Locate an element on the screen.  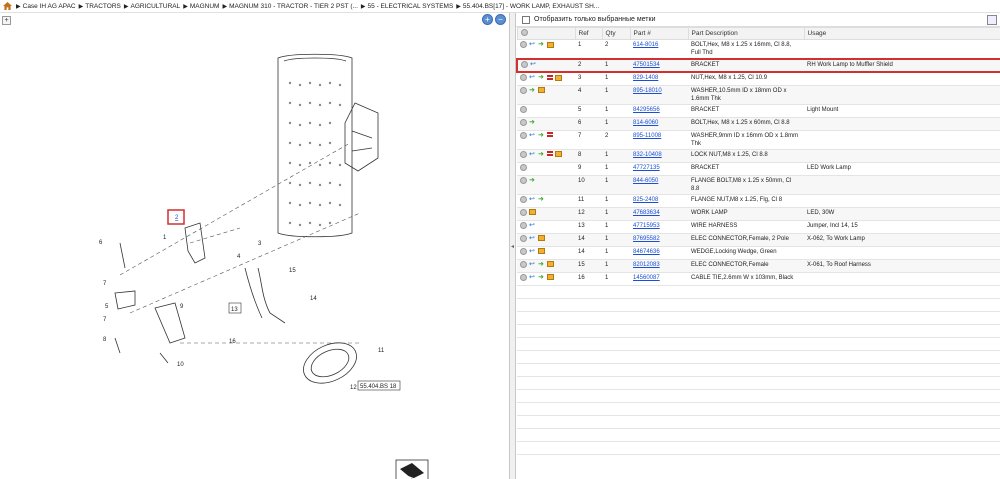
table-row: ↩ ➜ 8 1 832-10408 LOCK NUT,M8 x 1.25, Cl 8.8 is located at coordinates (758, 156).